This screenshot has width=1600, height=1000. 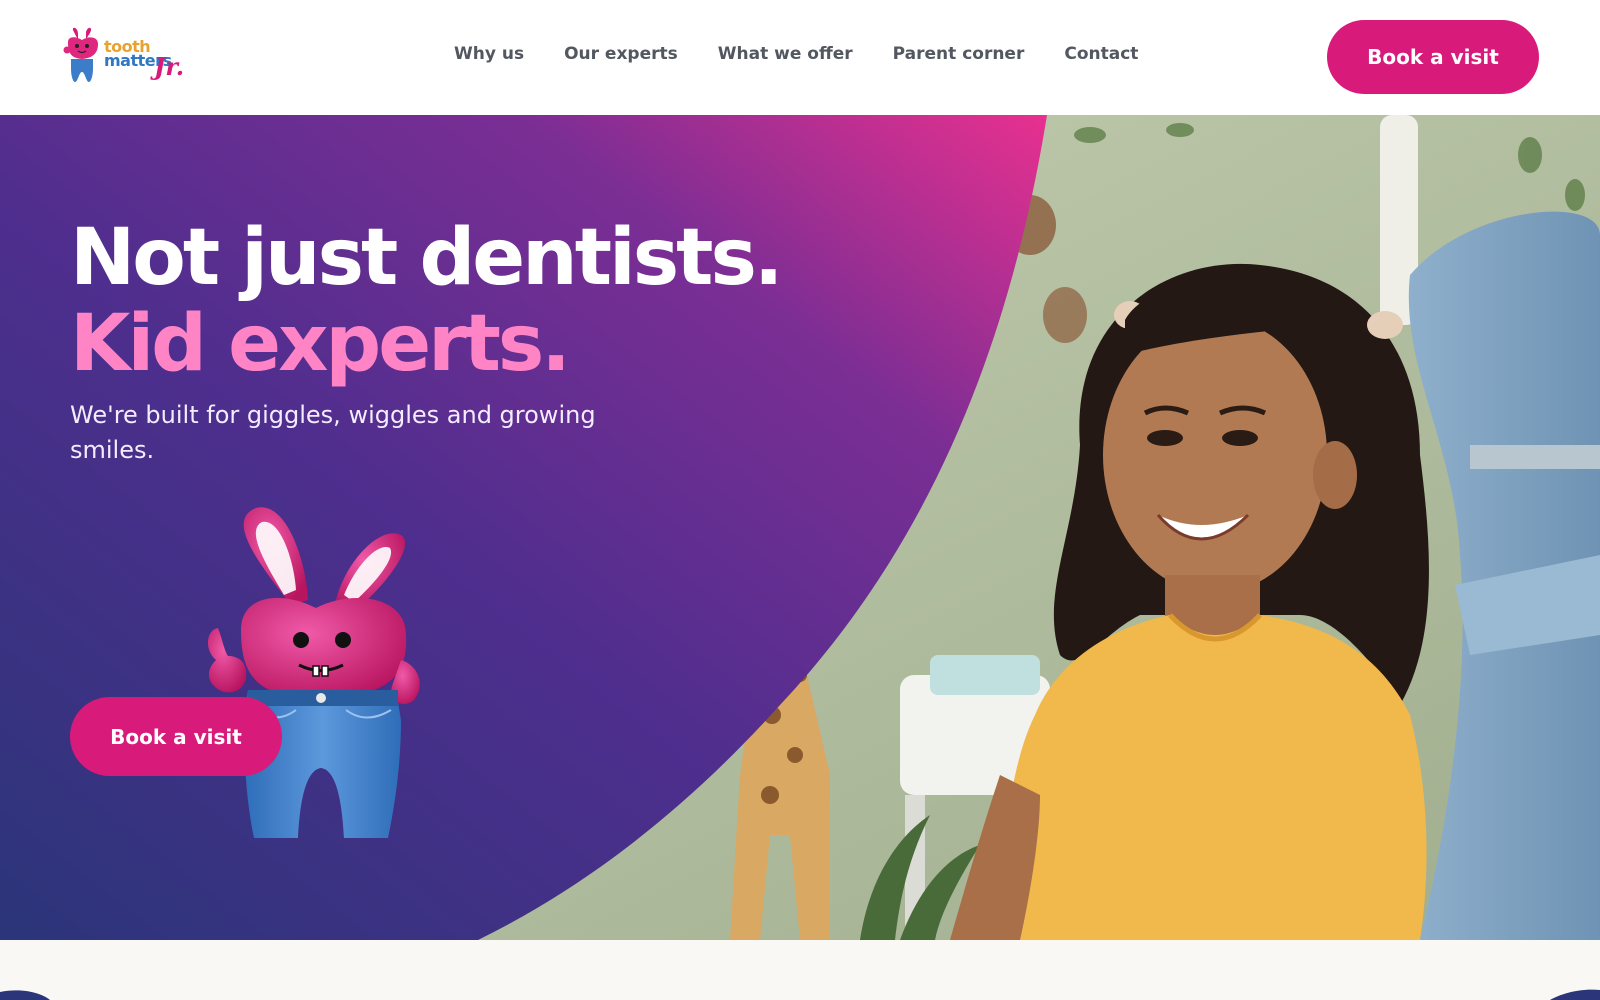 I want to click on nav-link-why-us: Why us, so click(x=489, y=54).